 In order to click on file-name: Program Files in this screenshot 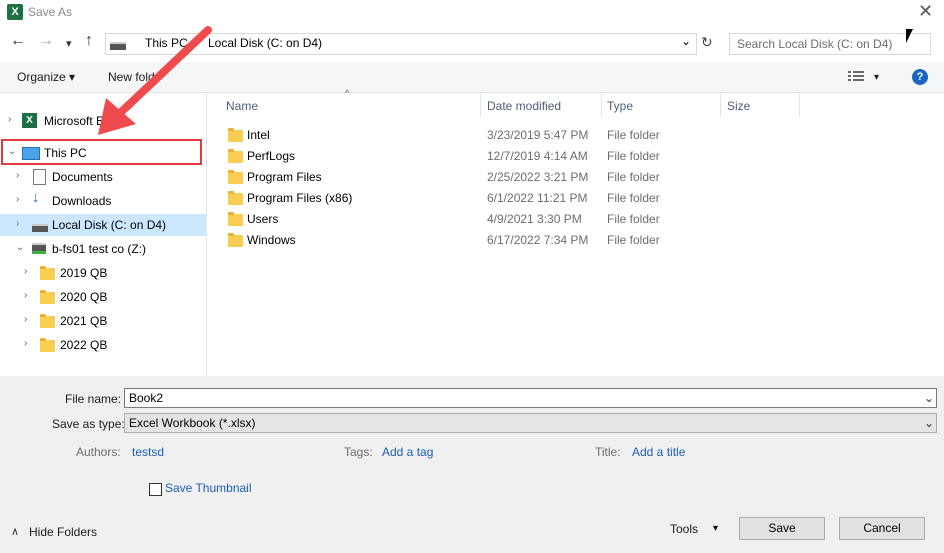, I will do `click(284, 177)`.